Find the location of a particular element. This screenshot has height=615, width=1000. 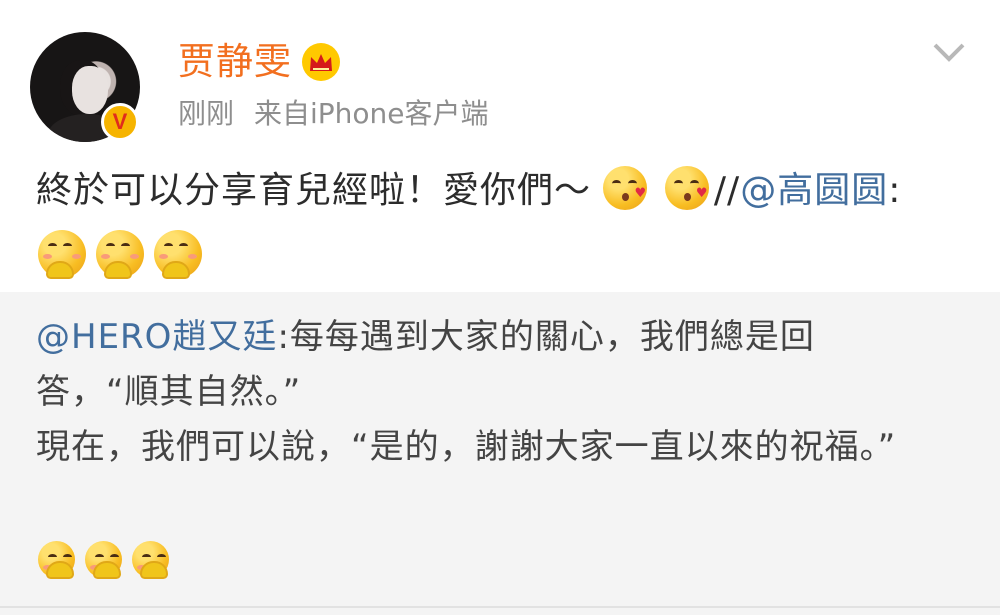

crown-icon is located at coordinates (321, 62).